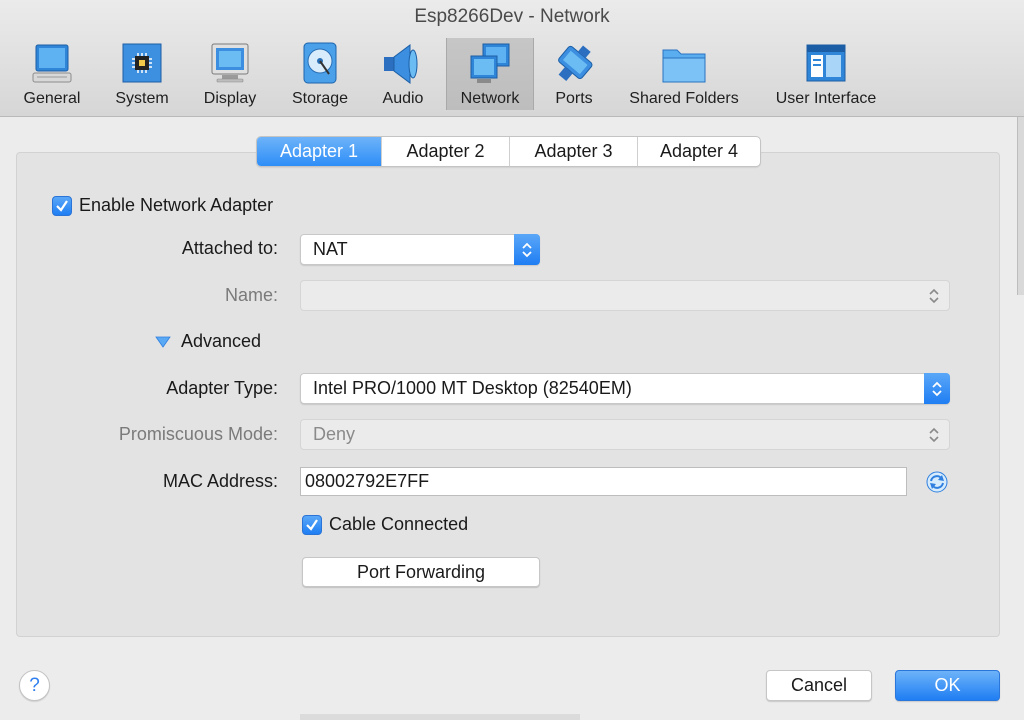  What do you see at coordinates (198, 434) in the screenshot?
I see `promiscuous-mode-label: Promiscuous Mode:` at bounding box center [198, 434].